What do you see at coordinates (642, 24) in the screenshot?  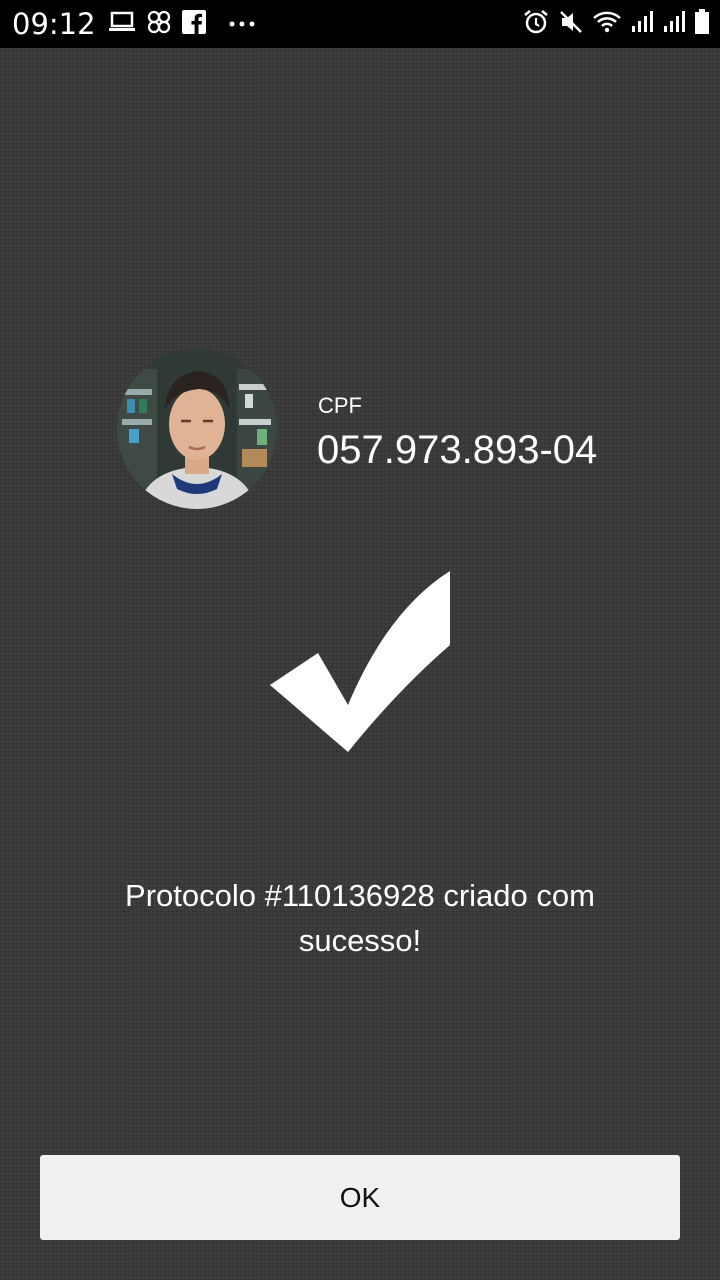 I see `signal-1-icon` at bounding box center [642, 24].